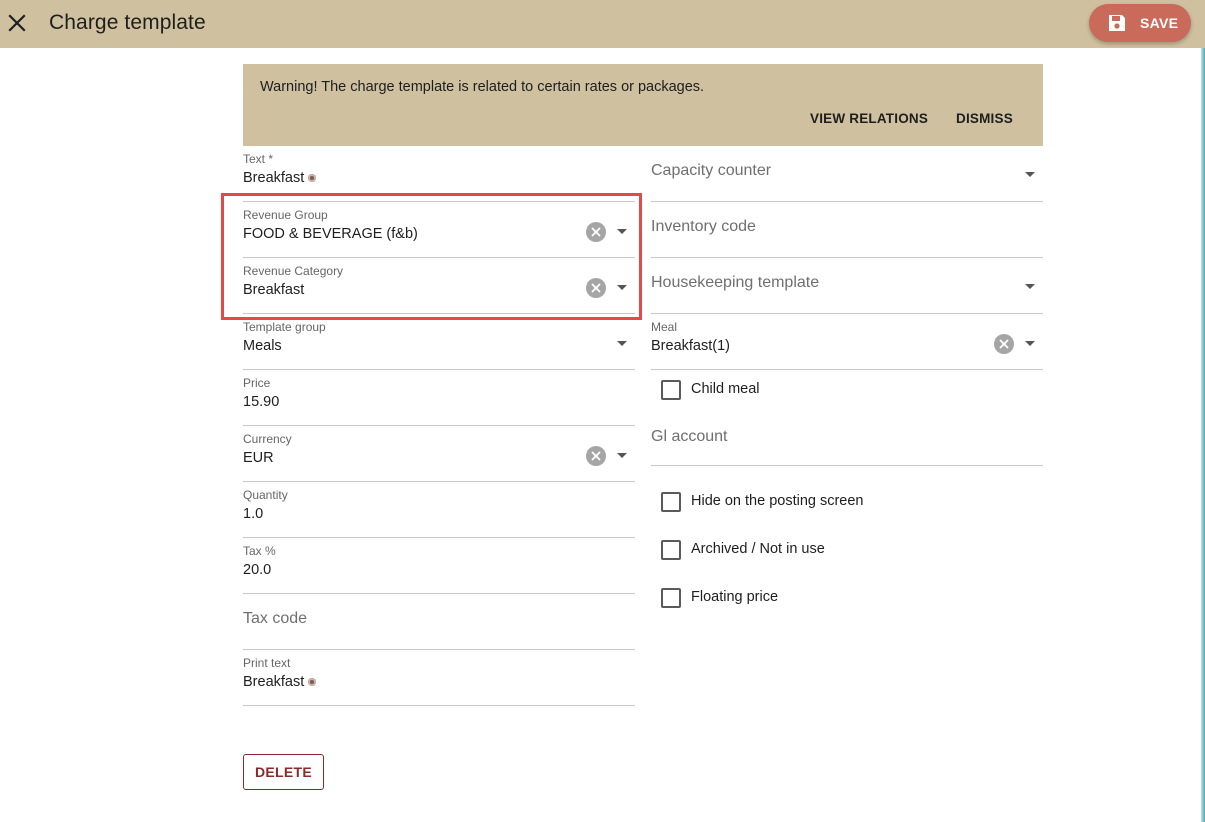 Image resolution: width=1205 pixels, height=822 pixels. What do you see at coordinates (439, 622) in the screenshot?
I see `tax-code-field: Tax code` at bounding box center [439, 622].